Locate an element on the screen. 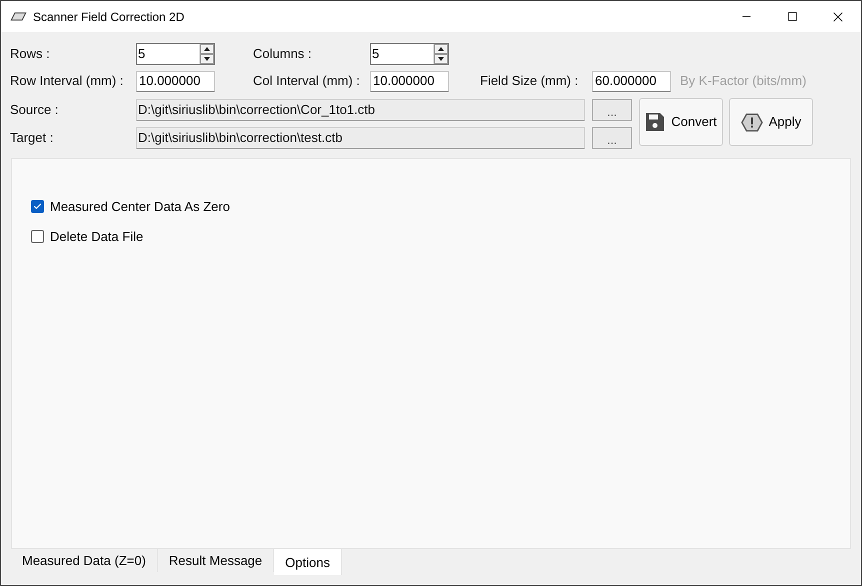  path-field: D:\git\siriuslib\bin\correction\test.ctb is located at coordinates (360, 138).